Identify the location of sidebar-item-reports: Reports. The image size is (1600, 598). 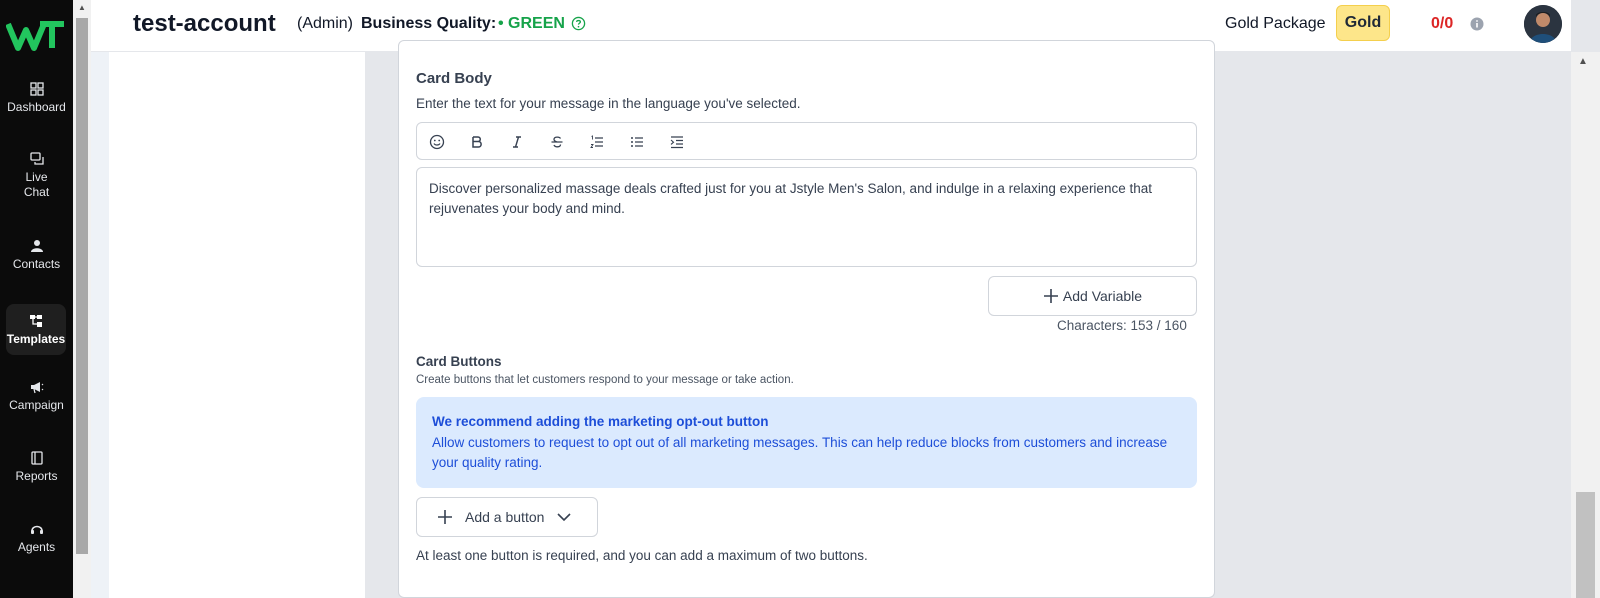
(36, 467).